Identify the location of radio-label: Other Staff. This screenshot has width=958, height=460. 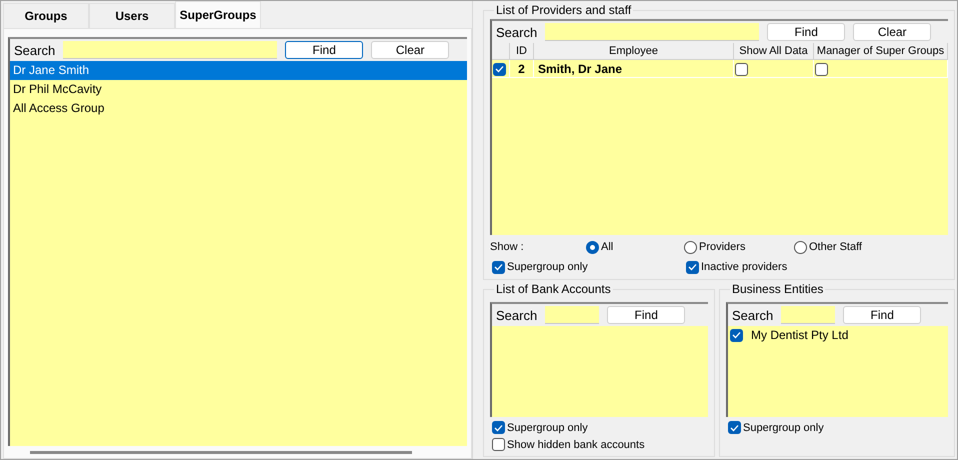
(835, 247).